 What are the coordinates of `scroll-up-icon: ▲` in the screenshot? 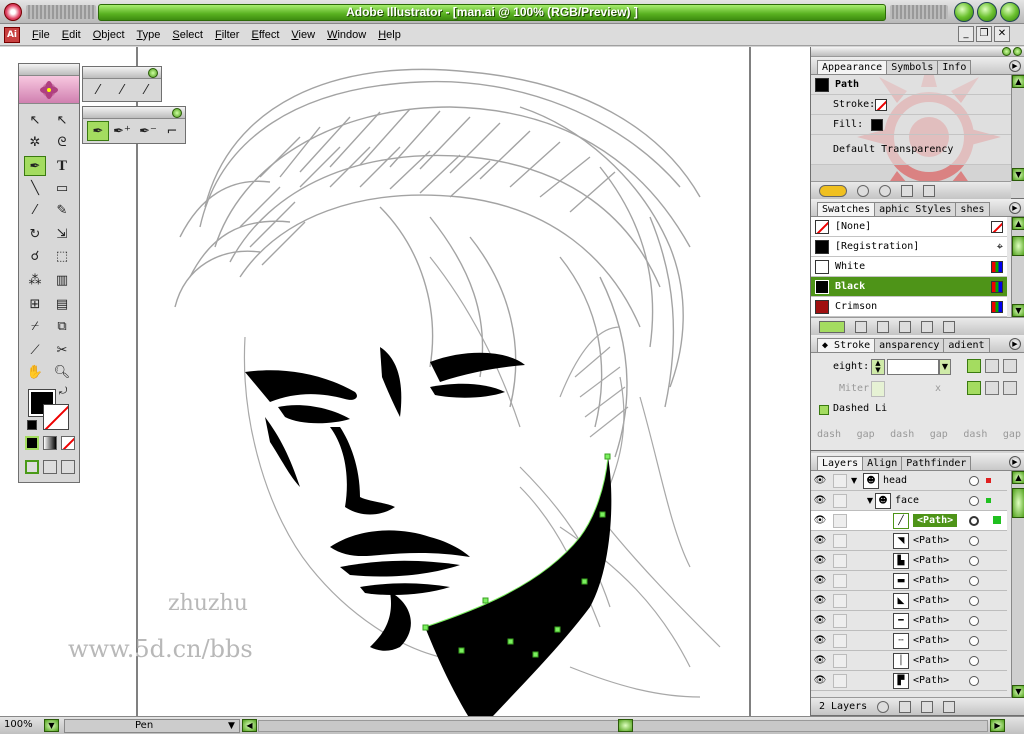 It's located at (1018, 81).